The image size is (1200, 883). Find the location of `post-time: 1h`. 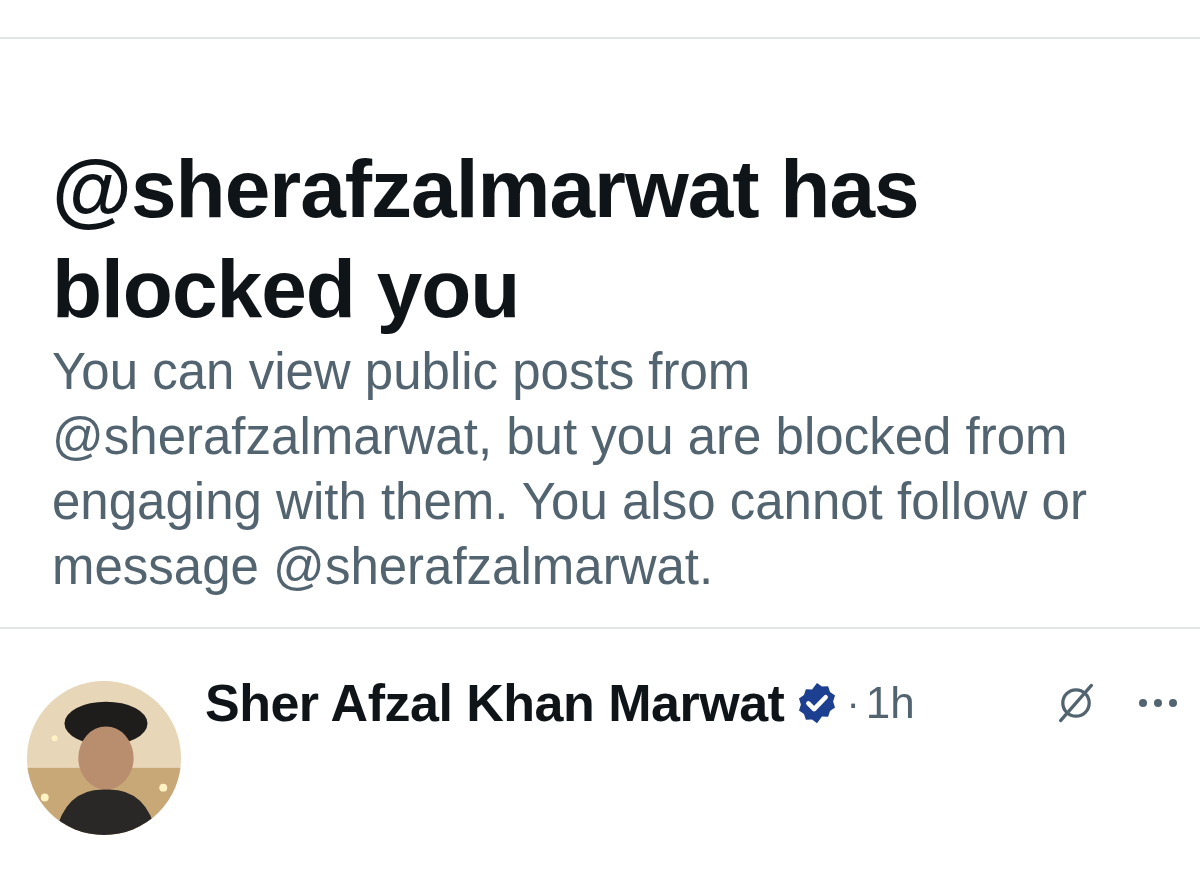

post-time: 1h is located at coordinates (890, 703).